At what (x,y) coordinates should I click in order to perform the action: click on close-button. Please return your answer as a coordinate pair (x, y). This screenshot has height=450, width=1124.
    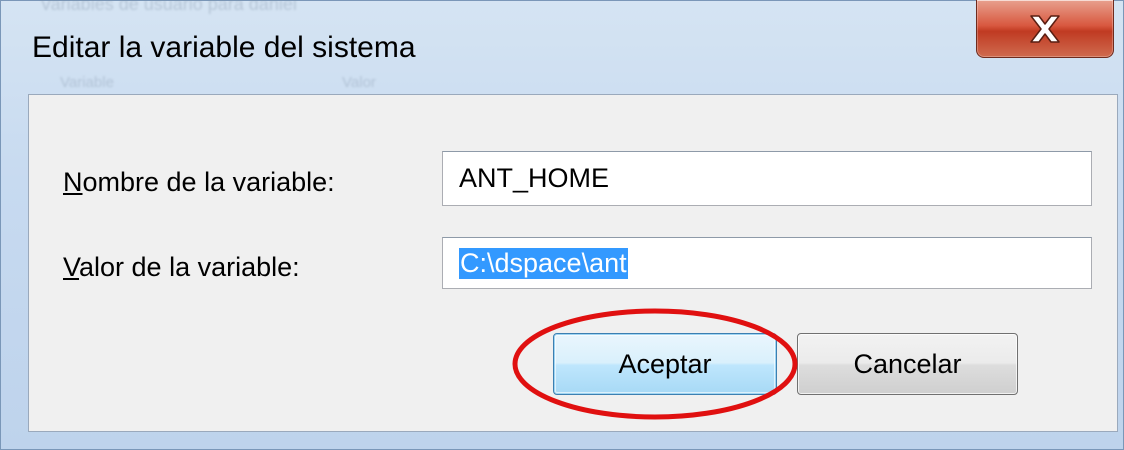
    Looking at the image, I should click on (1045, 29).